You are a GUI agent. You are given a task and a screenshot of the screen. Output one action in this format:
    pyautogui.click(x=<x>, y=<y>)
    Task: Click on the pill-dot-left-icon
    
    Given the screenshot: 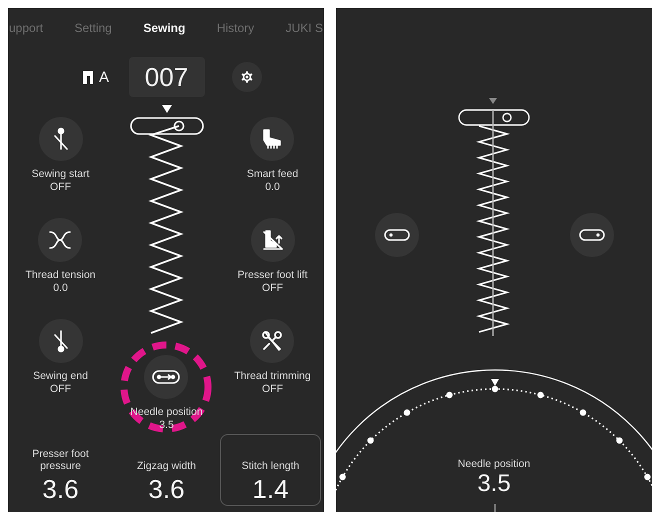 What is the action you would take?
    pyautogui.click(x=397, y=235)
    